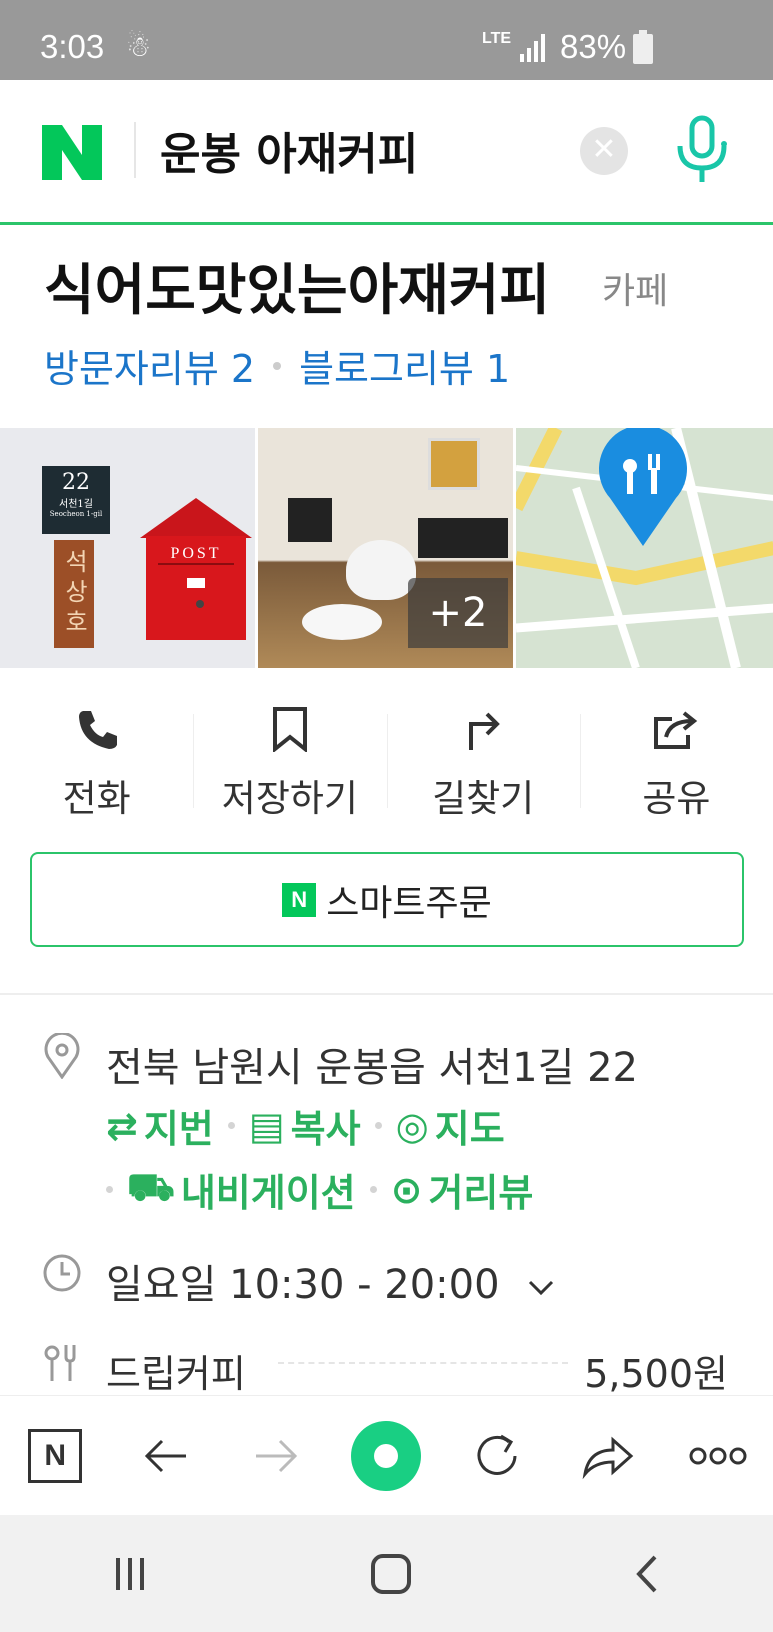  Describe the element at coordinates (297, 290) in the screenshot. I see `place-name: 식어도맛있는아재커피` at that location.